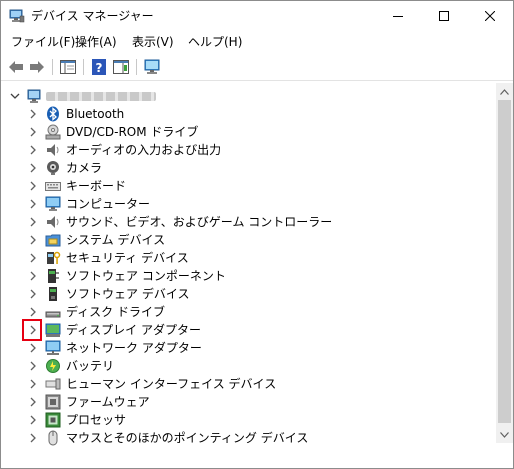 This screenshot has width=514, height=469. I want to click on menu-view: 表示(V), so click(153, 42).